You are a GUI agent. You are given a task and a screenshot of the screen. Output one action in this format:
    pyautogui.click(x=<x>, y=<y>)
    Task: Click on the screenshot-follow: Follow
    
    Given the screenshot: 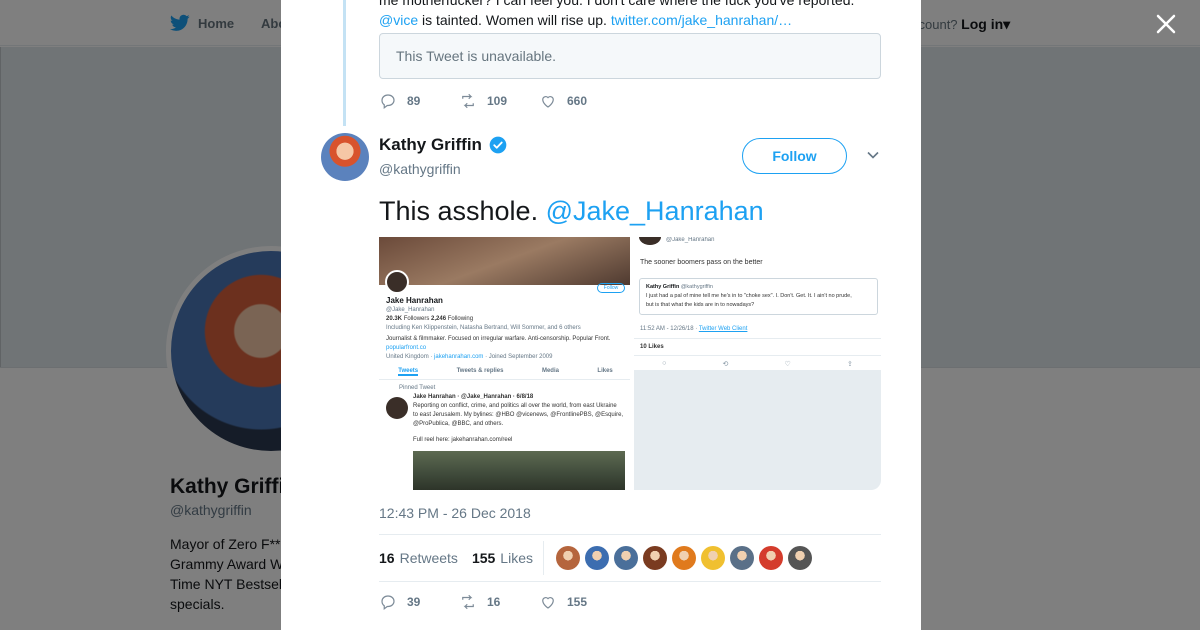 What is the action you would take?
    pyautogui.click(x=611, y=288)
    